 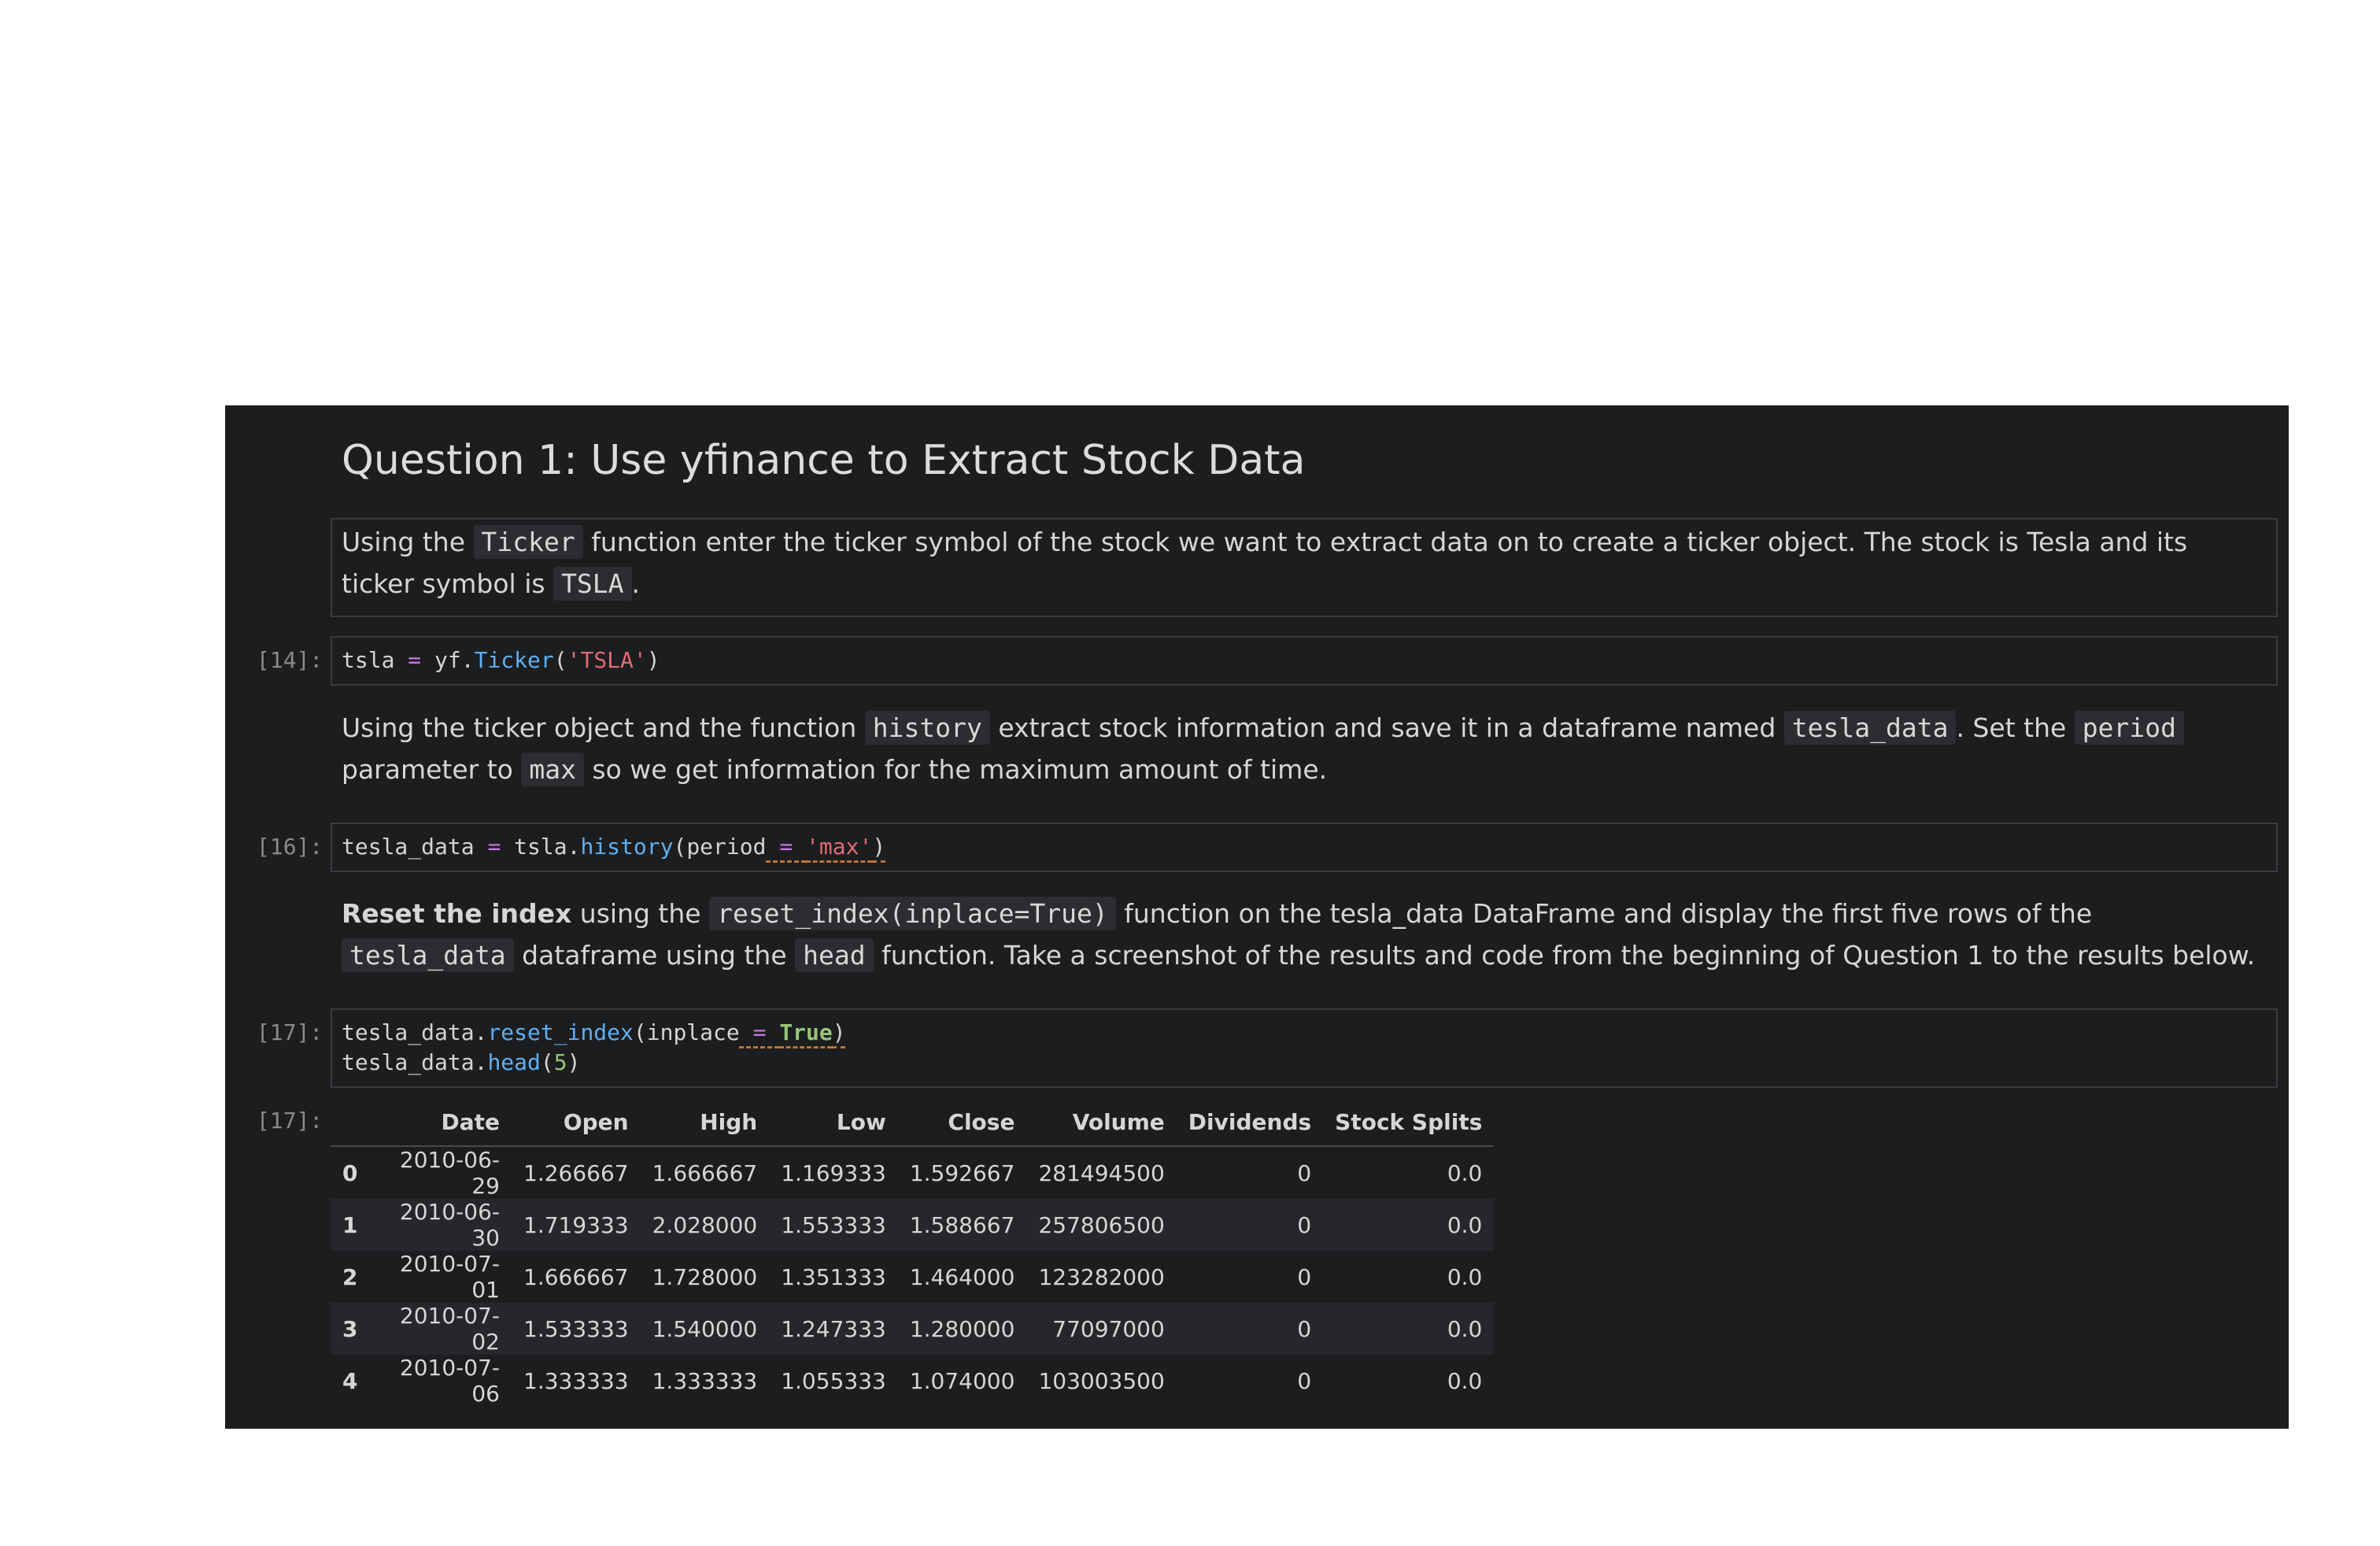 What do you see at coordinates (576, 1225) in the screenshot?
I see `cell-open: 1.719333` at bounding box center [576, 1225].